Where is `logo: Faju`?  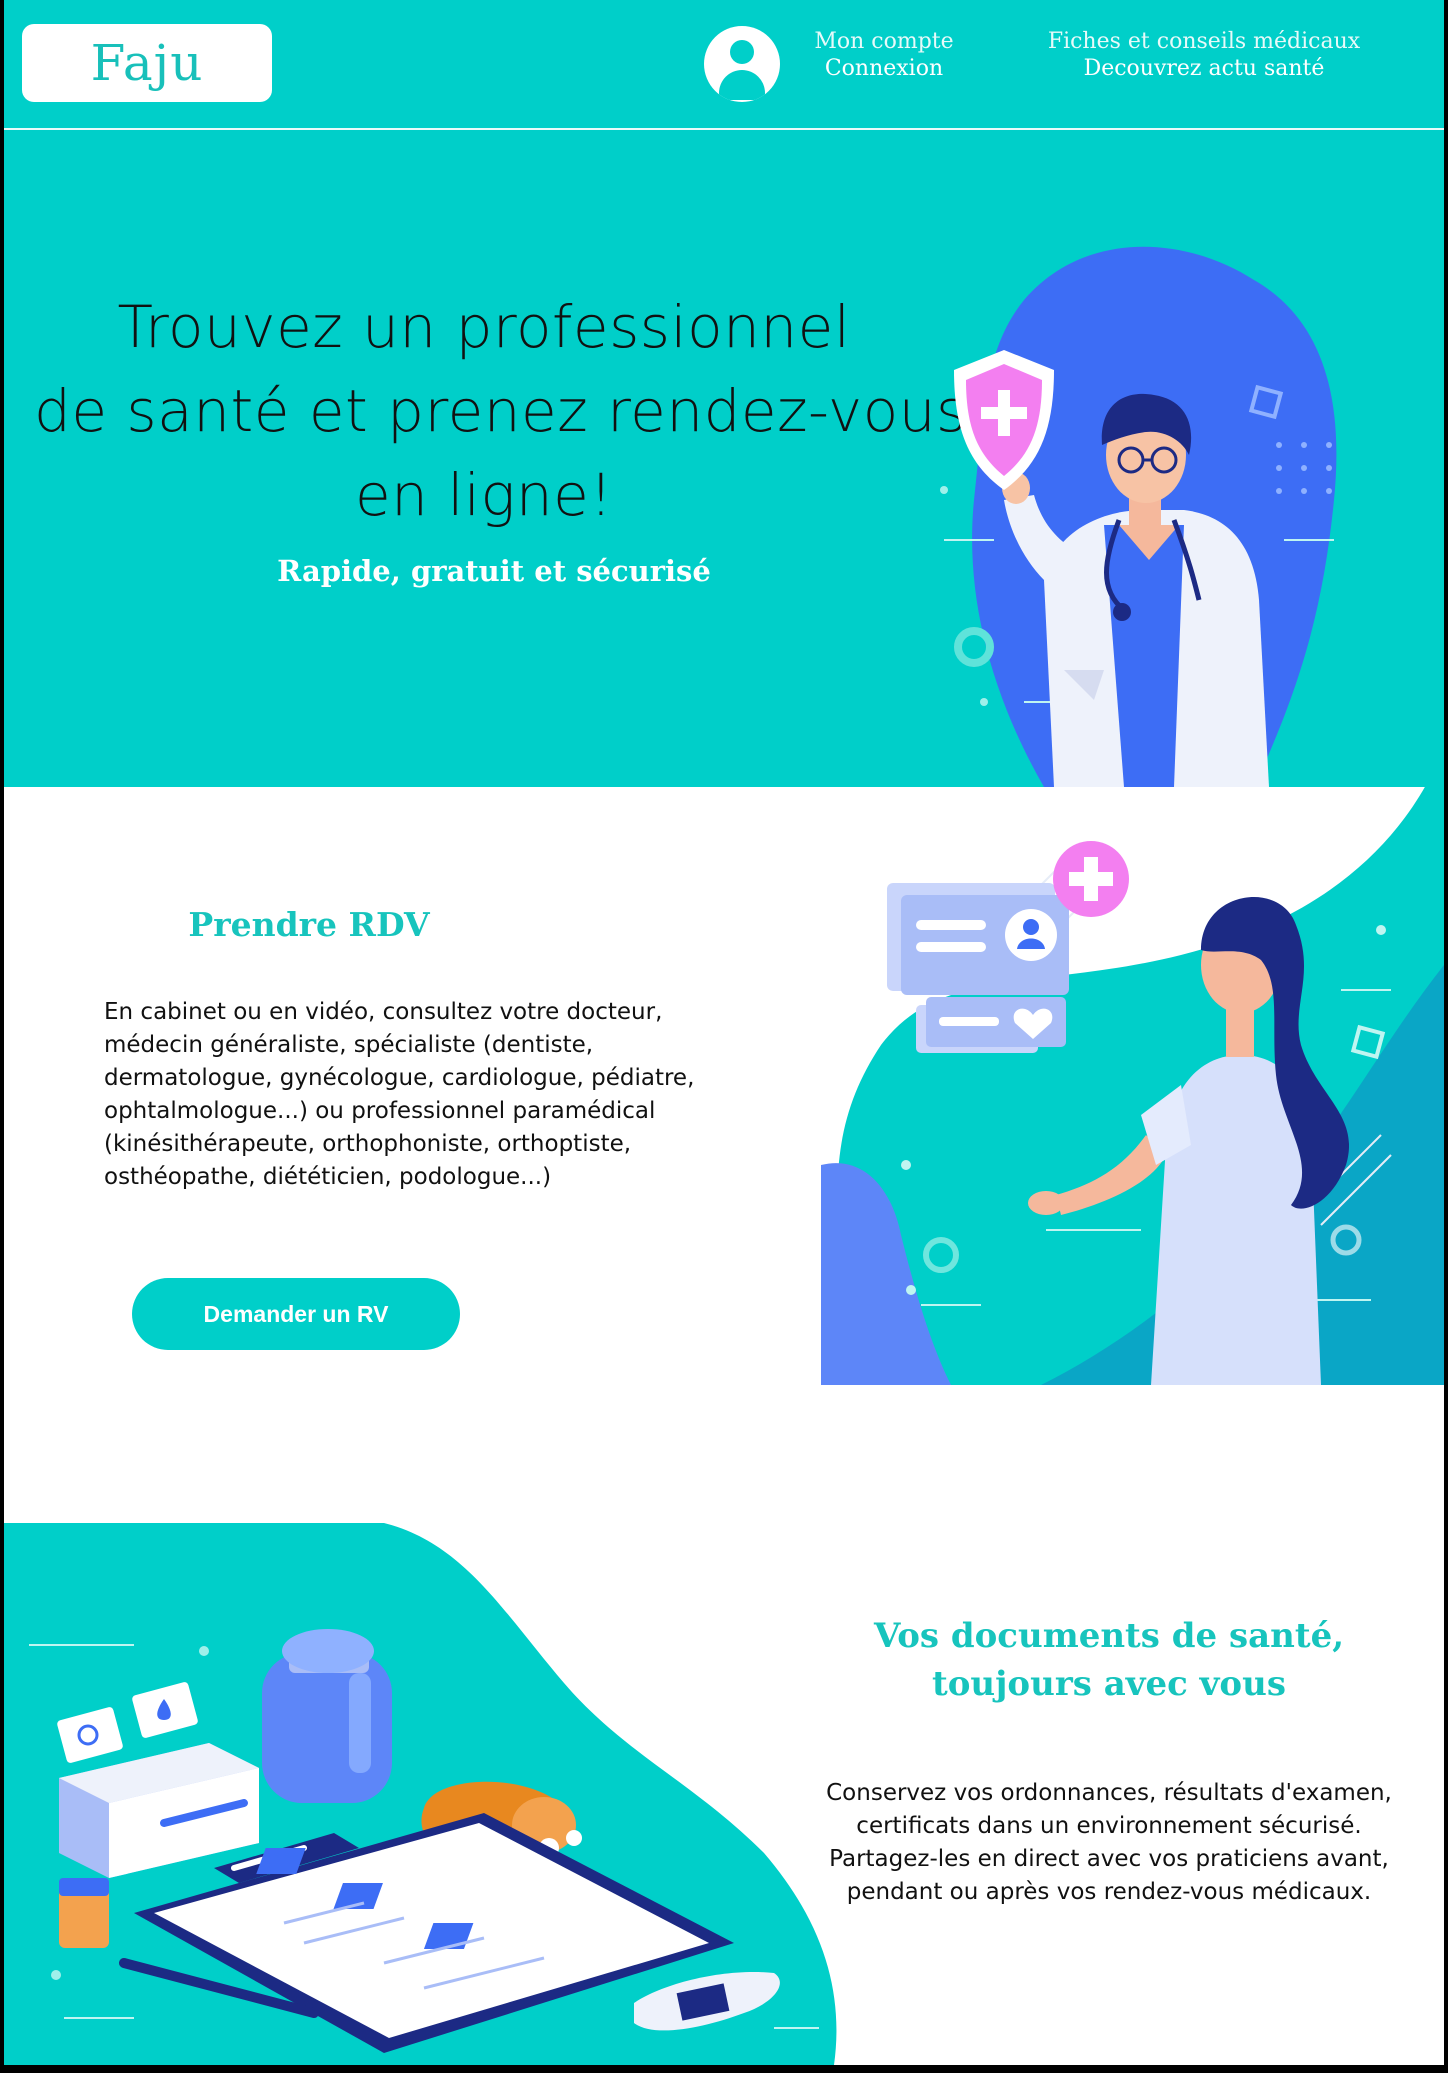 logo: Faju is located at coordinates (147, 63).